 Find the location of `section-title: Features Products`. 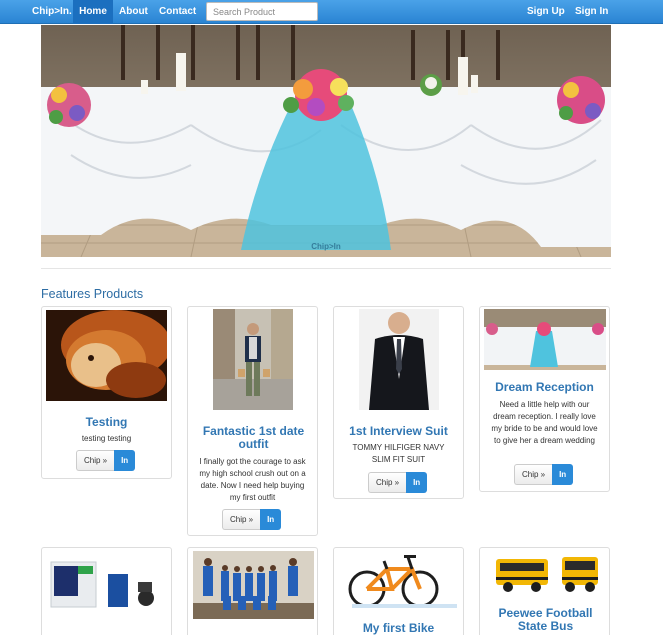

section-title: Features Products is located at coordinates (92, 294).